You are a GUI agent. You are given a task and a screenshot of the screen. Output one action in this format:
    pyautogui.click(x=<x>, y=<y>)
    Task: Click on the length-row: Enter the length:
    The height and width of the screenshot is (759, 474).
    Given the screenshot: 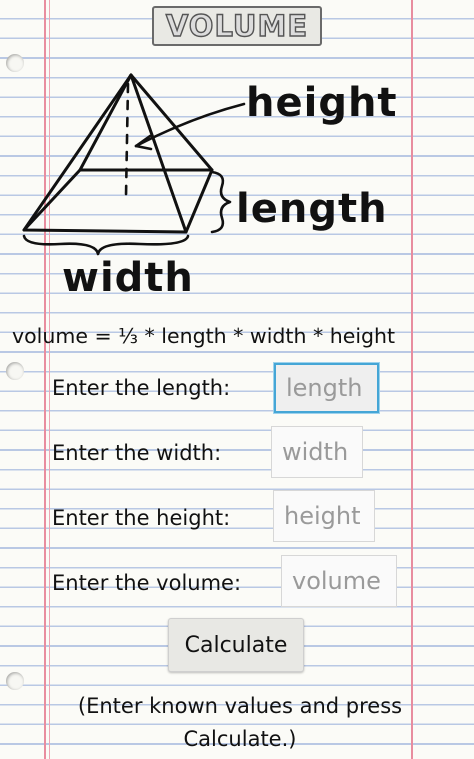 What is the action you would take?
    pyautogui.click(x=237, y=388)
    